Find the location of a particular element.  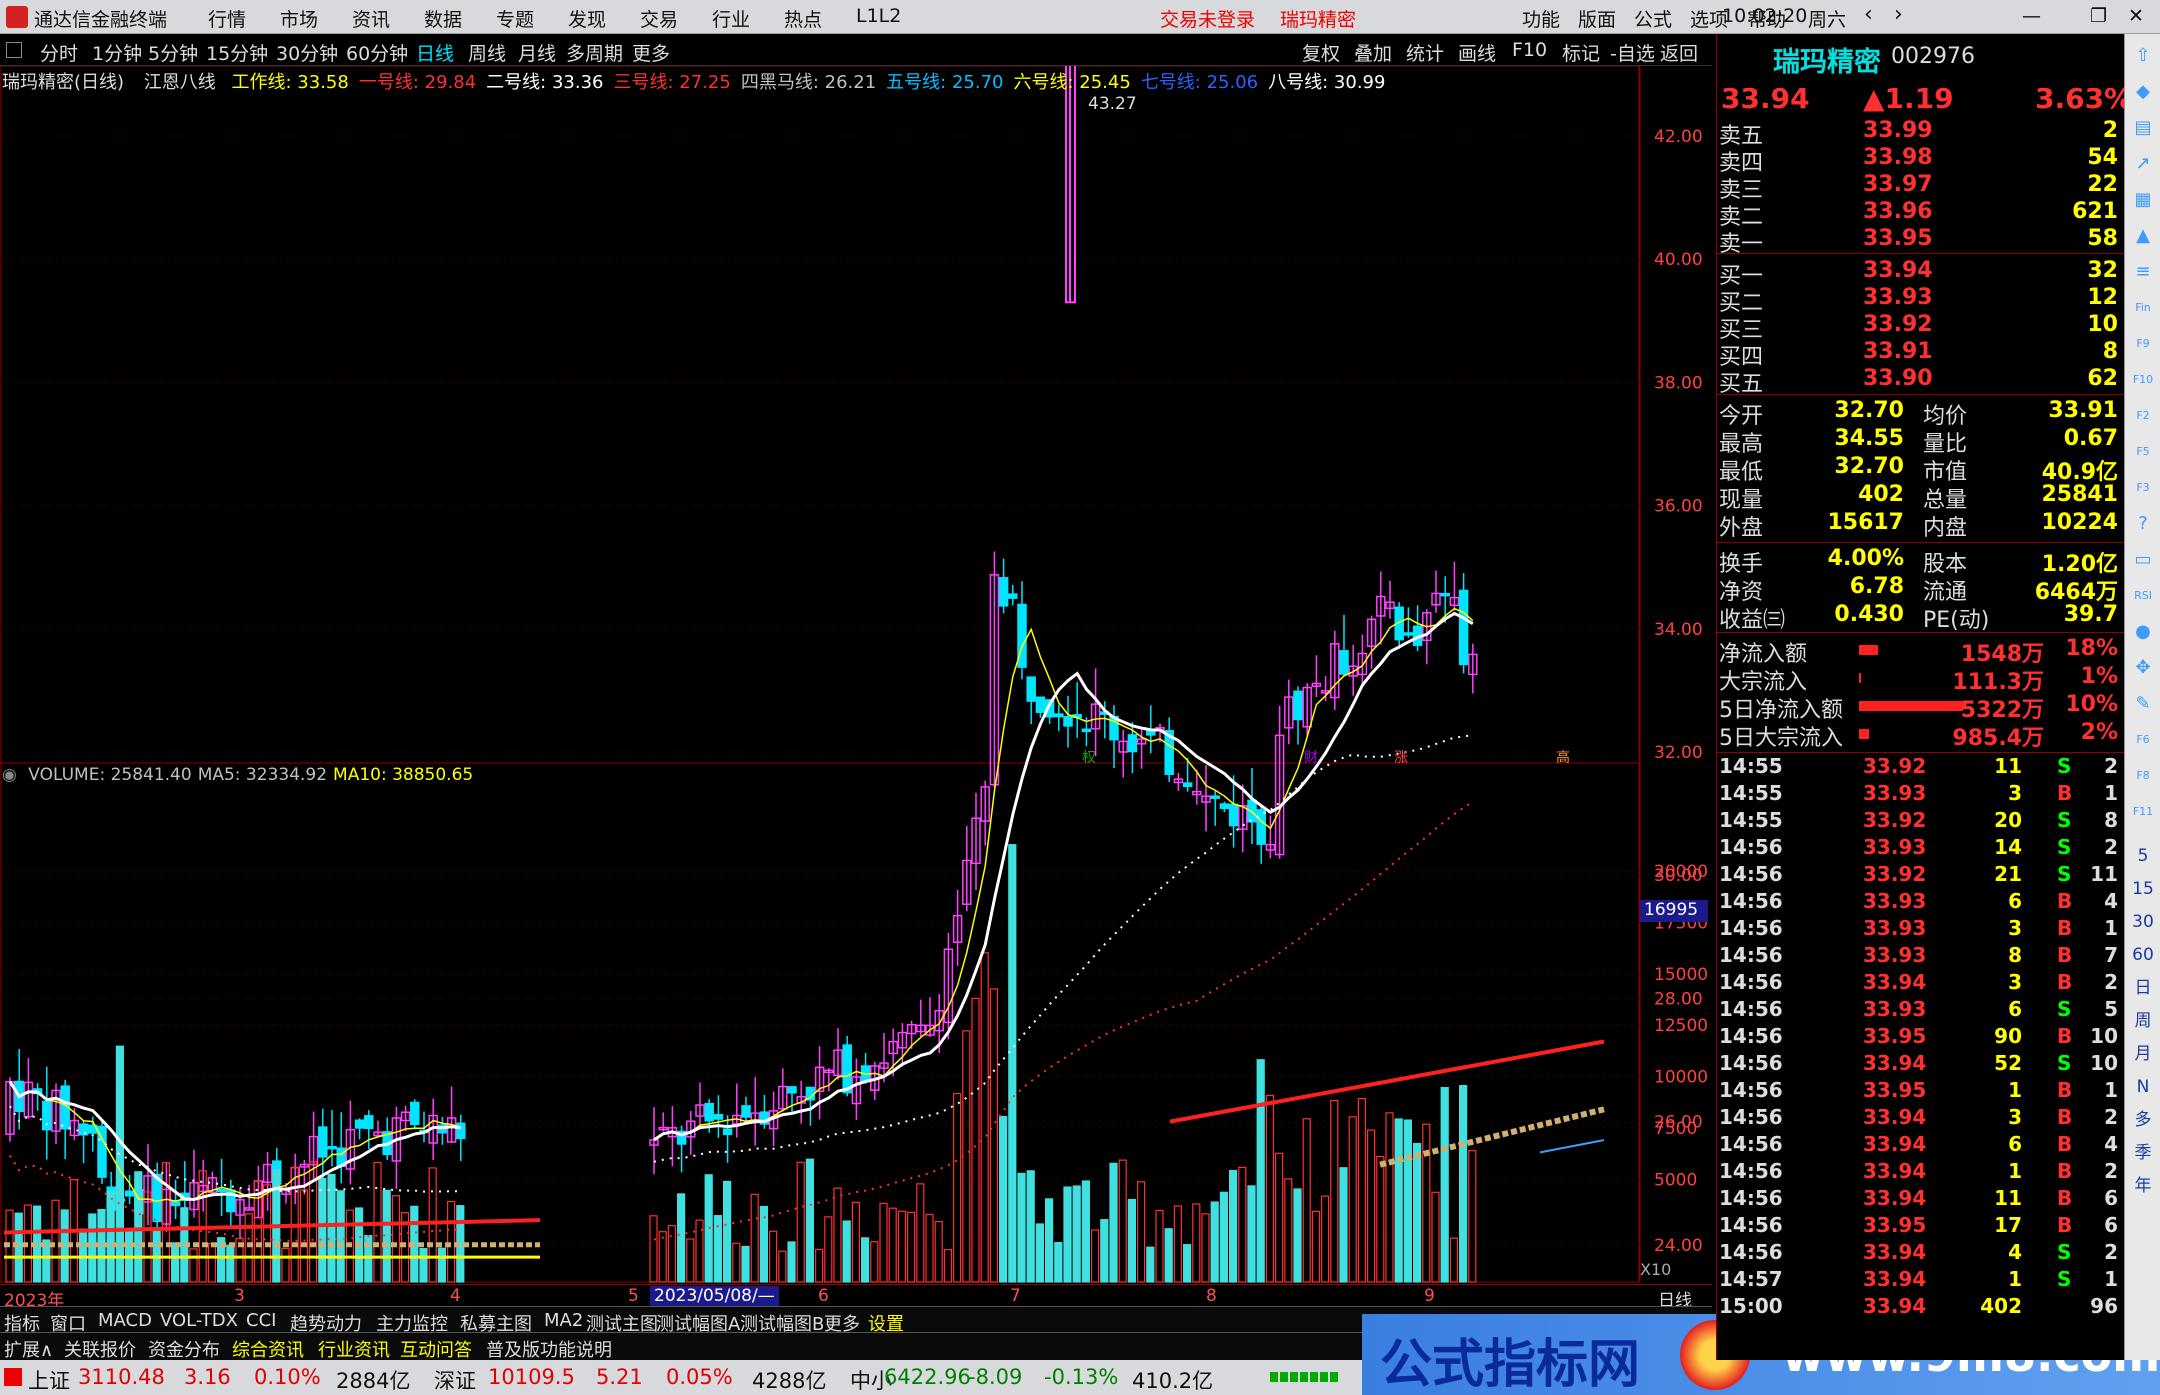

index-change-1: 5.21 is located at coordinates (619, 1377).